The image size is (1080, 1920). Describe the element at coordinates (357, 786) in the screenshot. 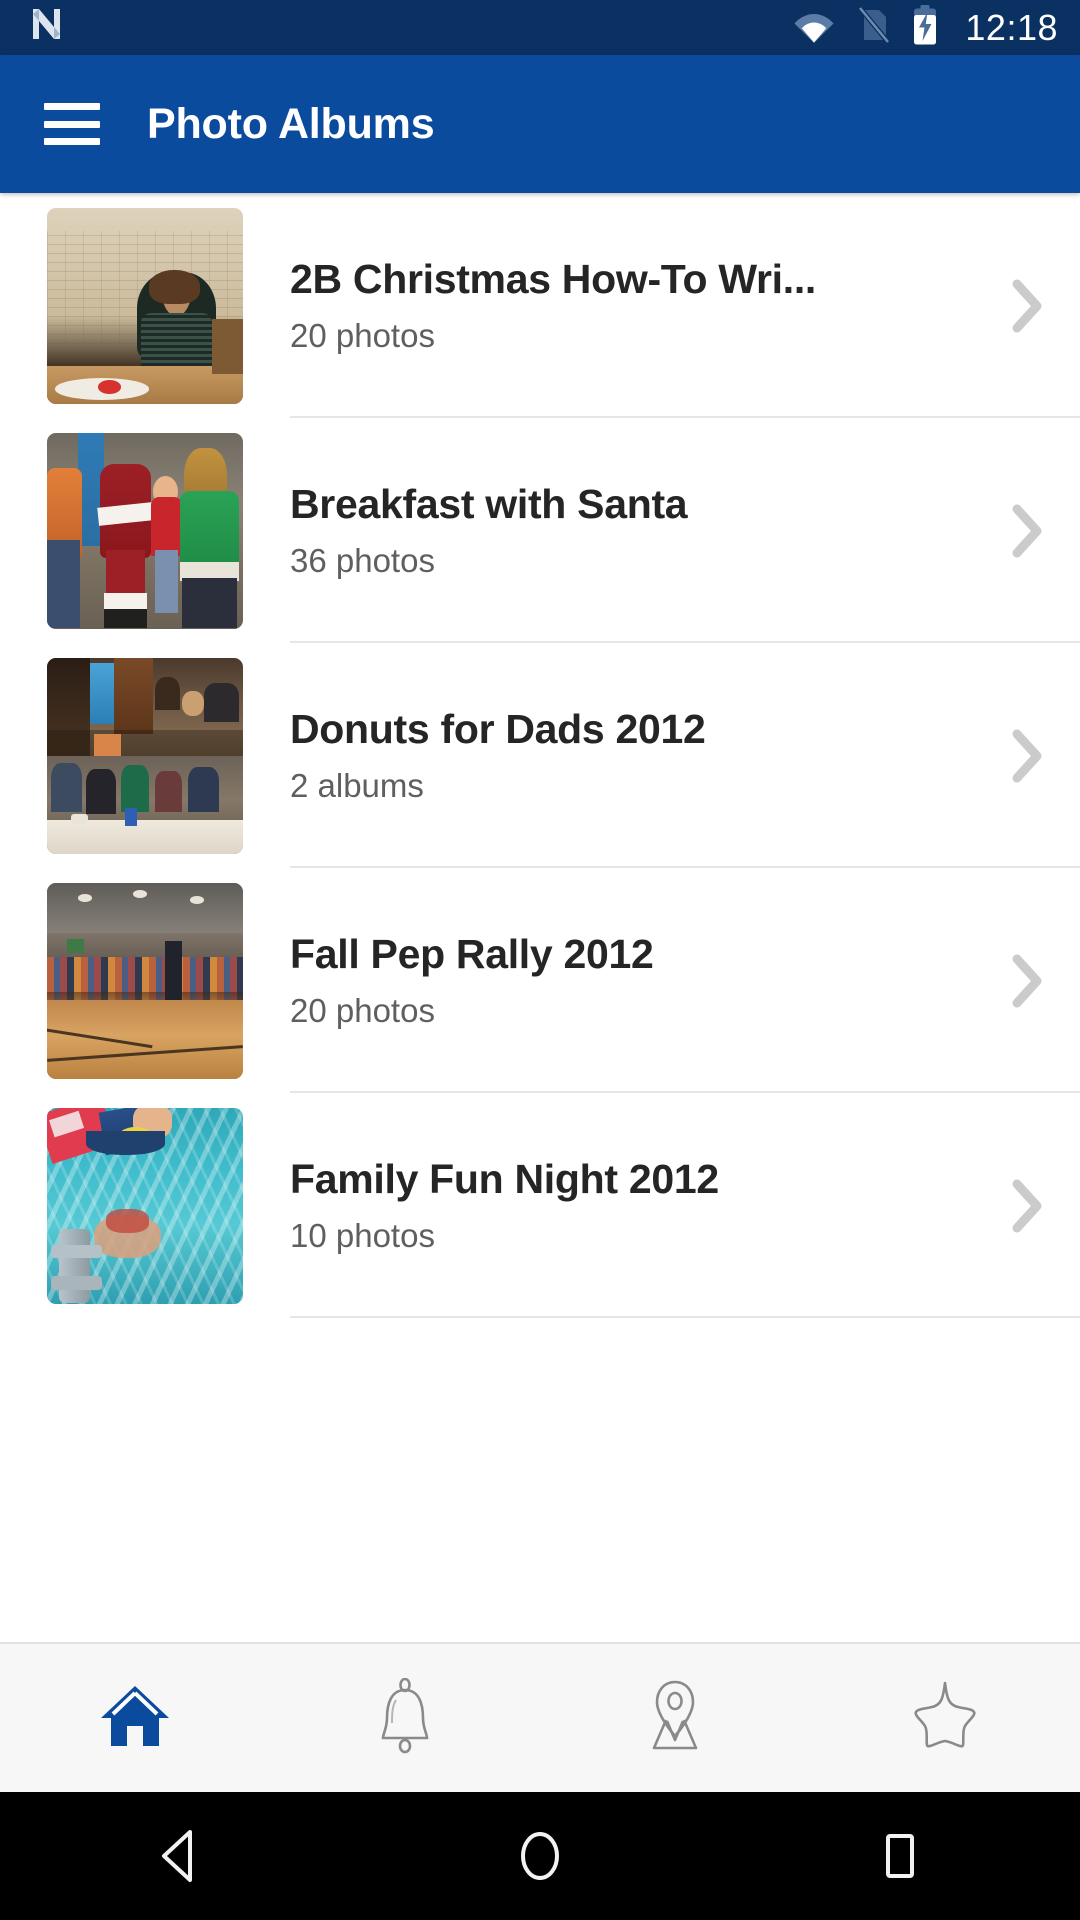

I see `album-subtitle: 2 albums` at that location.